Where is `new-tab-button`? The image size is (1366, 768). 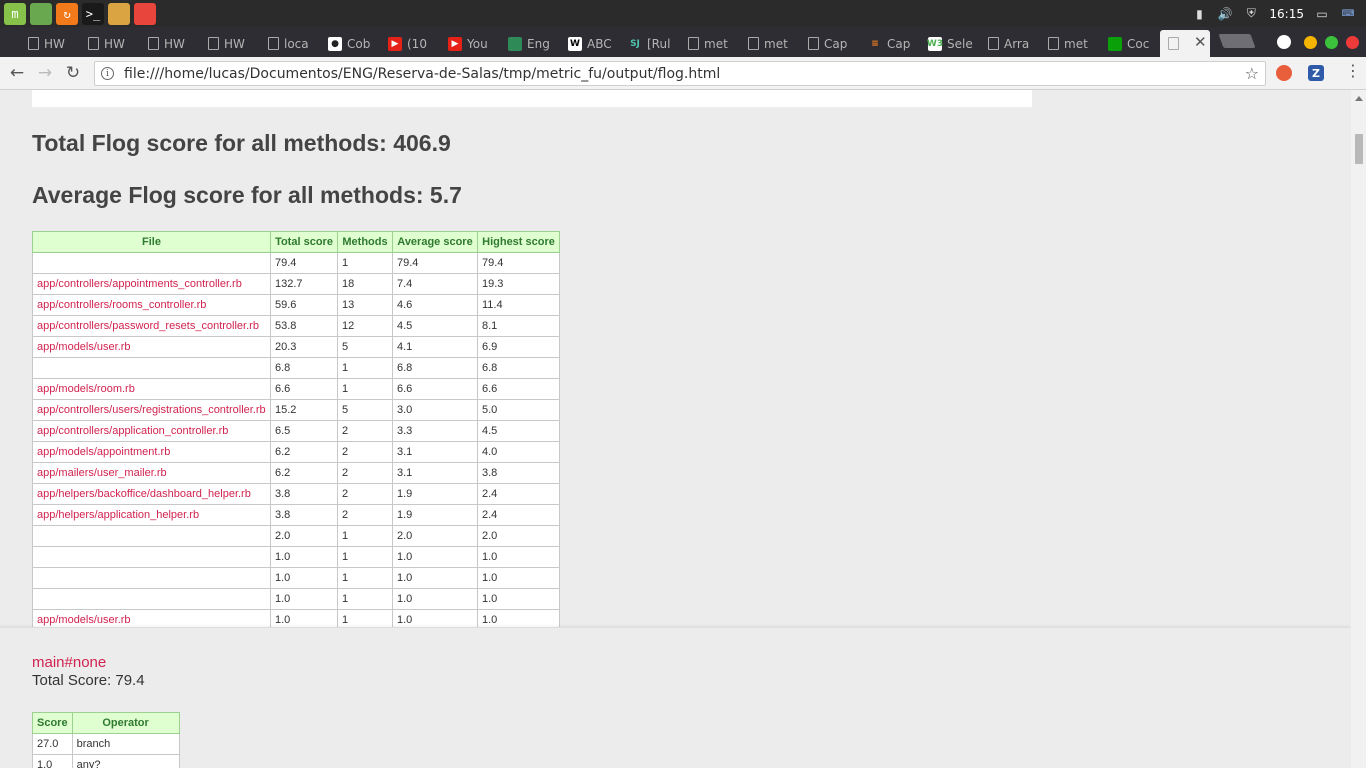
new-tab-button is located at coordinates (1237, 41).